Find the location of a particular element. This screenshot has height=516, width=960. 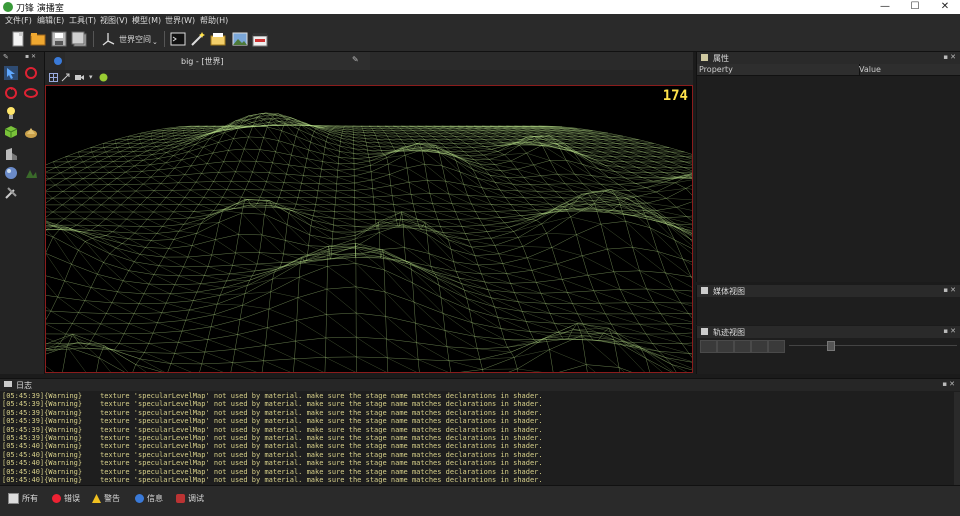

viewport-toolbar: ▾ is located at coordinates (369, 77).